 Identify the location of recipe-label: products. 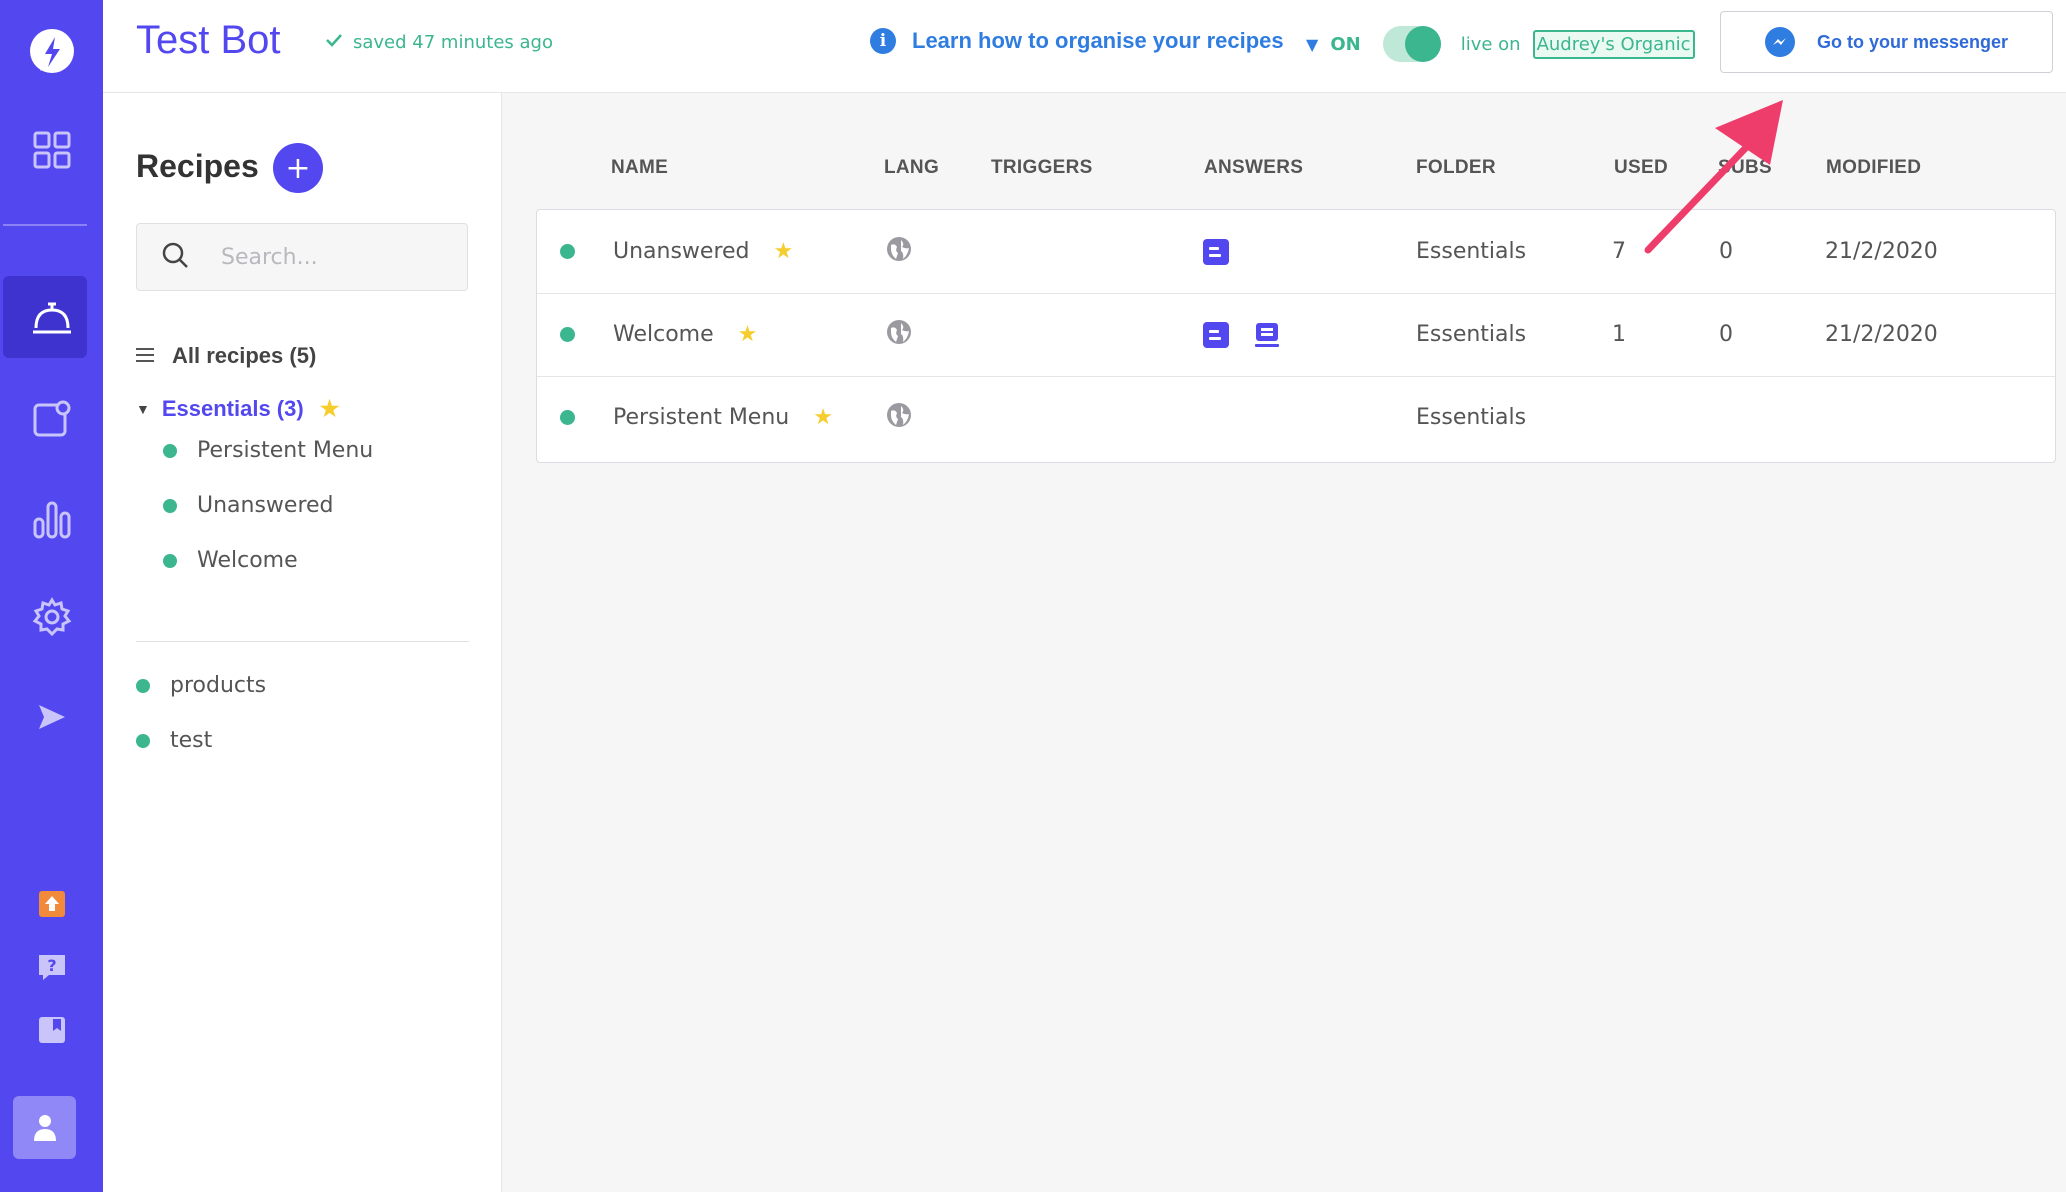
(218, 685).